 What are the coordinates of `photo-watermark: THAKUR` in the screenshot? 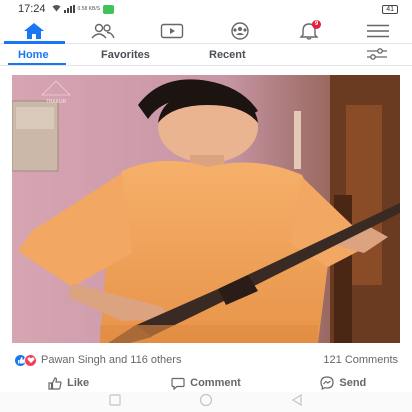 It's located at (56, 102).